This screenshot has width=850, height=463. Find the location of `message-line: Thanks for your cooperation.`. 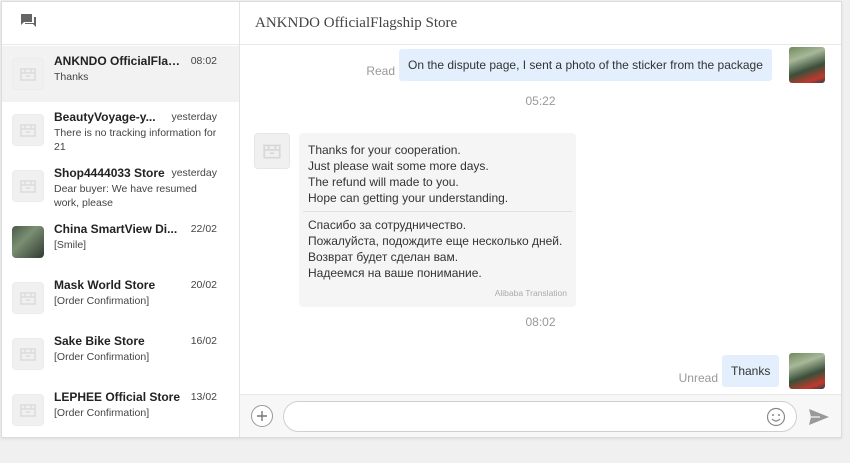

message-line: Thanks for your cooperation. is located at coordinates (384, 150).